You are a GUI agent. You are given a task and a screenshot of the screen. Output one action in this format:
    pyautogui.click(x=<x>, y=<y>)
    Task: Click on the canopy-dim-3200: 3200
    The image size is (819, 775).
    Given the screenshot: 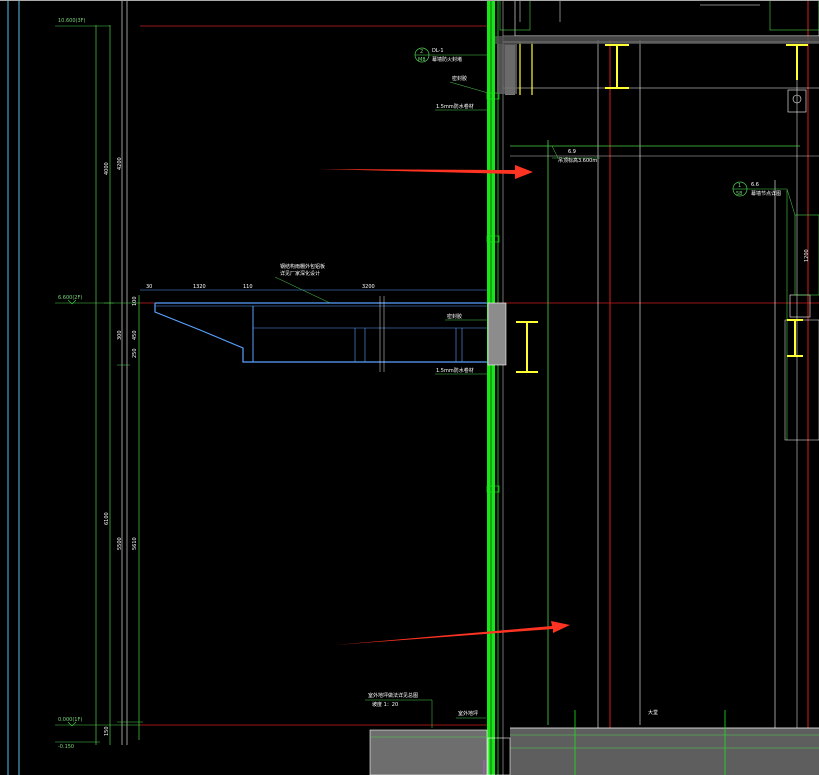 What is the action you would take?
    pyautogui.click(x=368, y=287)
    